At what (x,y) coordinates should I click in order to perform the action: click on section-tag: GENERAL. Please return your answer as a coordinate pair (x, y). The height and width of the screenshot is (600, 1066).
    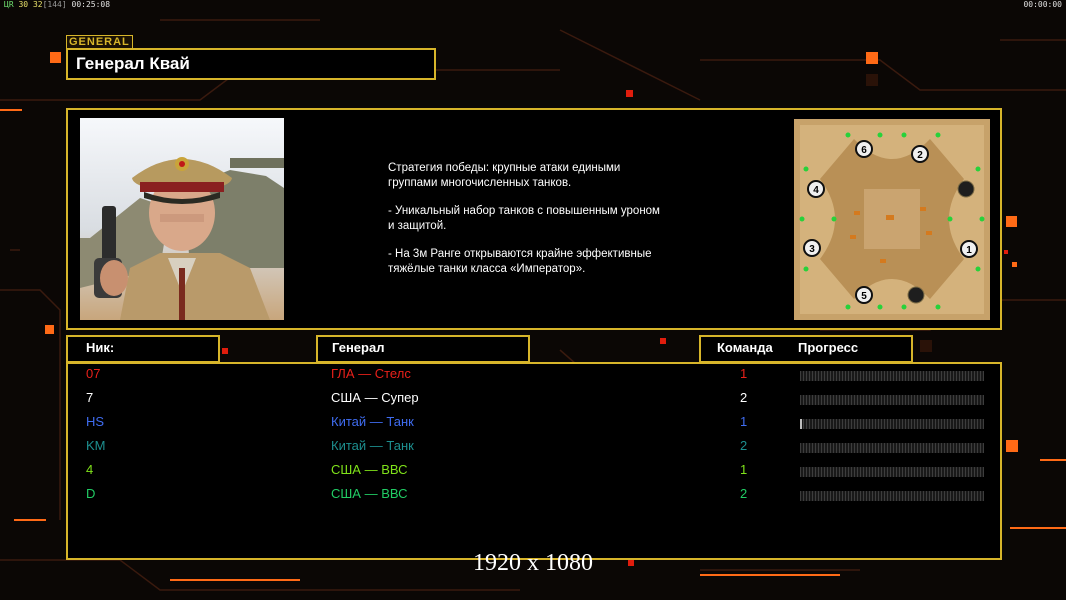
    Looking at the image, I should click on (99, 42).